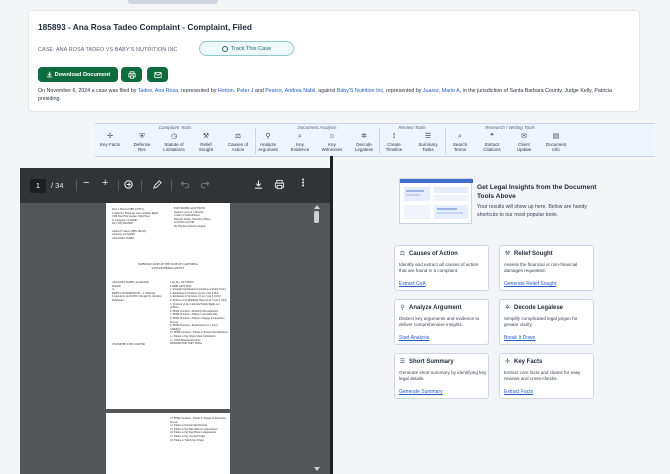 Image resolution: width=670 pixels, height=474 pixels. Describe the element at coordinates (174, 149) in the screenshot. I see `tool-label: Limitations` at that location.